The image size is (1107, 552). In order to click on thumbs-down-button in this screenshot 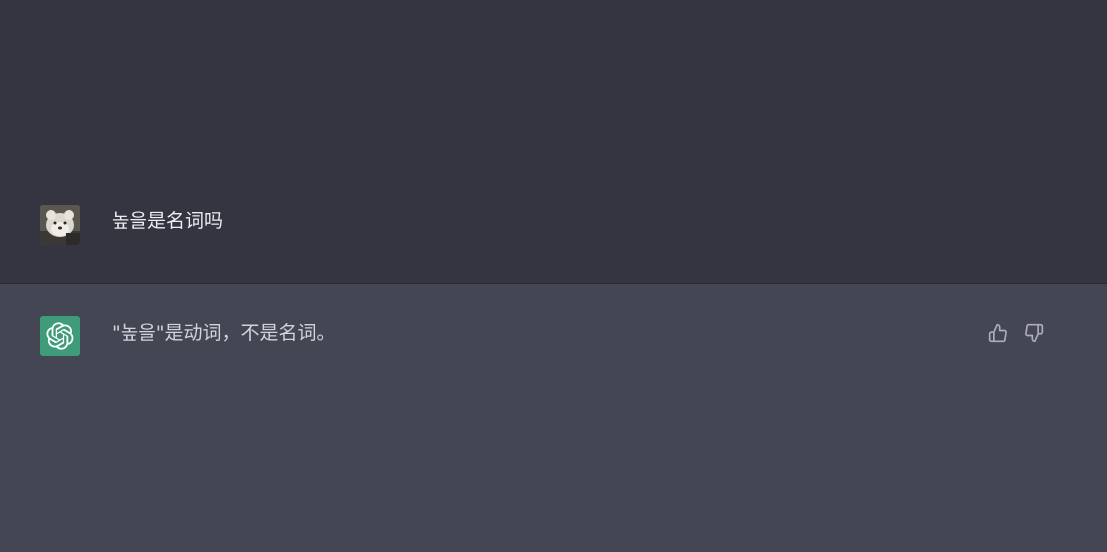, I will do `click(1034, 333)`.